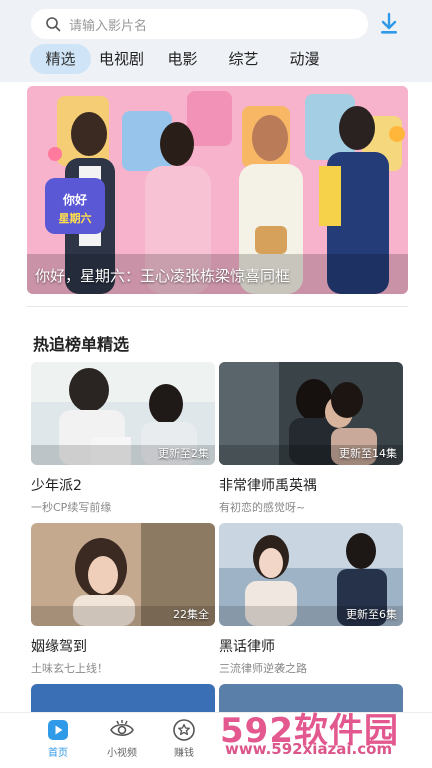  I want to click on category-tabs: 精选 电视剧 电影 综艺 动漫, so click(182, 60).